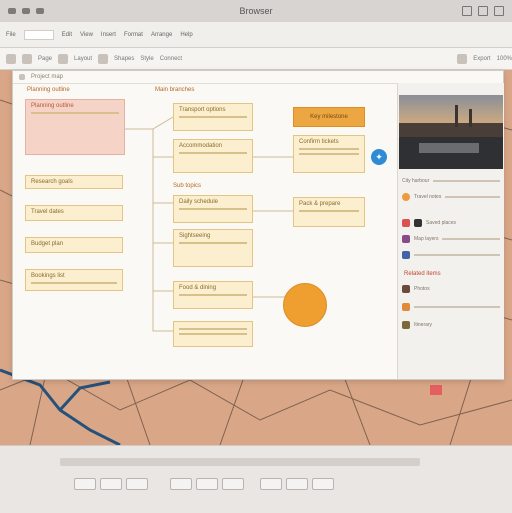 Image resolution: width=512 pixels, height=513 pixels. I want to click on panel-row-label: Travel notes, so click(428, 197).